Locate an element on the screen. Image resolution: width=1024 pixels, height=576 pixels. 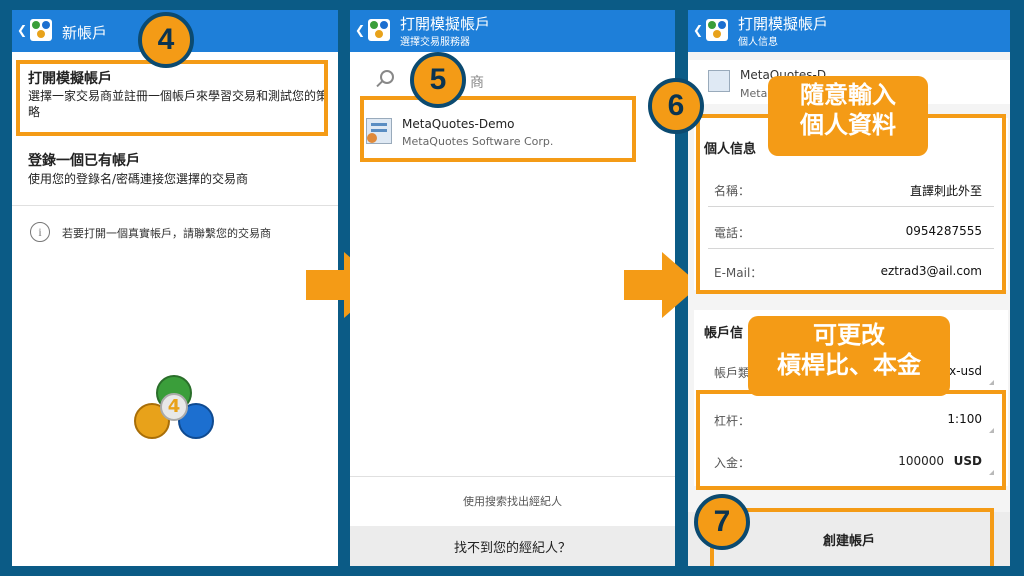
real-account-info: i 若要打開一個真實帳戶，請聯繫您的交易商 is located at coordinates (180, 234).